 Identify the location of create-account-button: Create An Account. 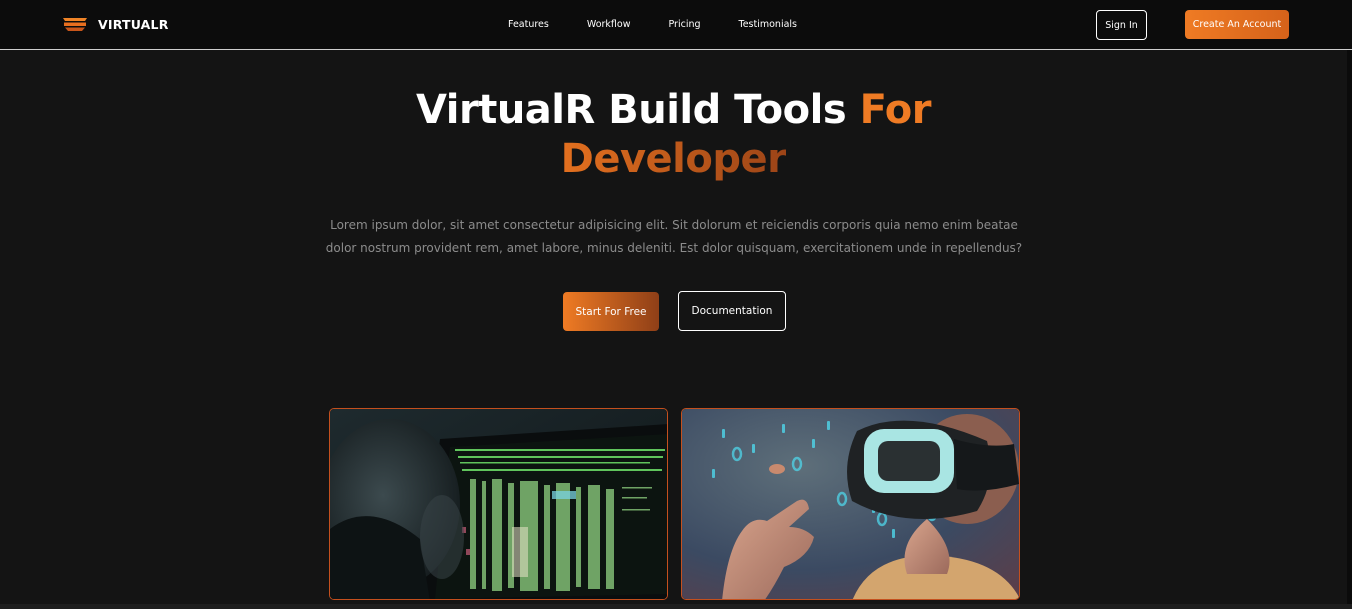
(1237, 24).